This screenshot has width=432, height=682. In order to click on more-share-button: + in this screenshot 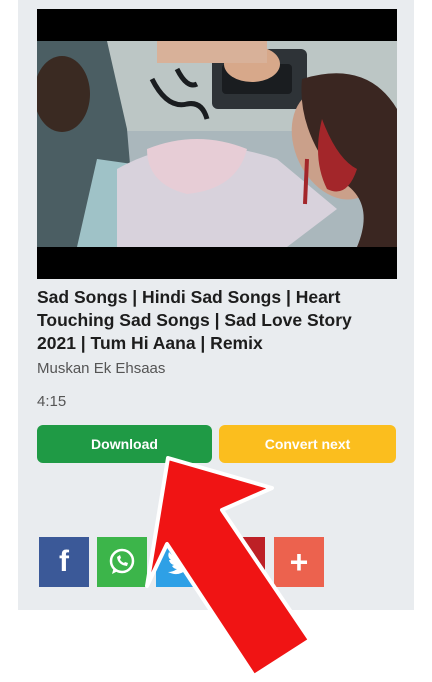, I will do `click(299, 562)`.